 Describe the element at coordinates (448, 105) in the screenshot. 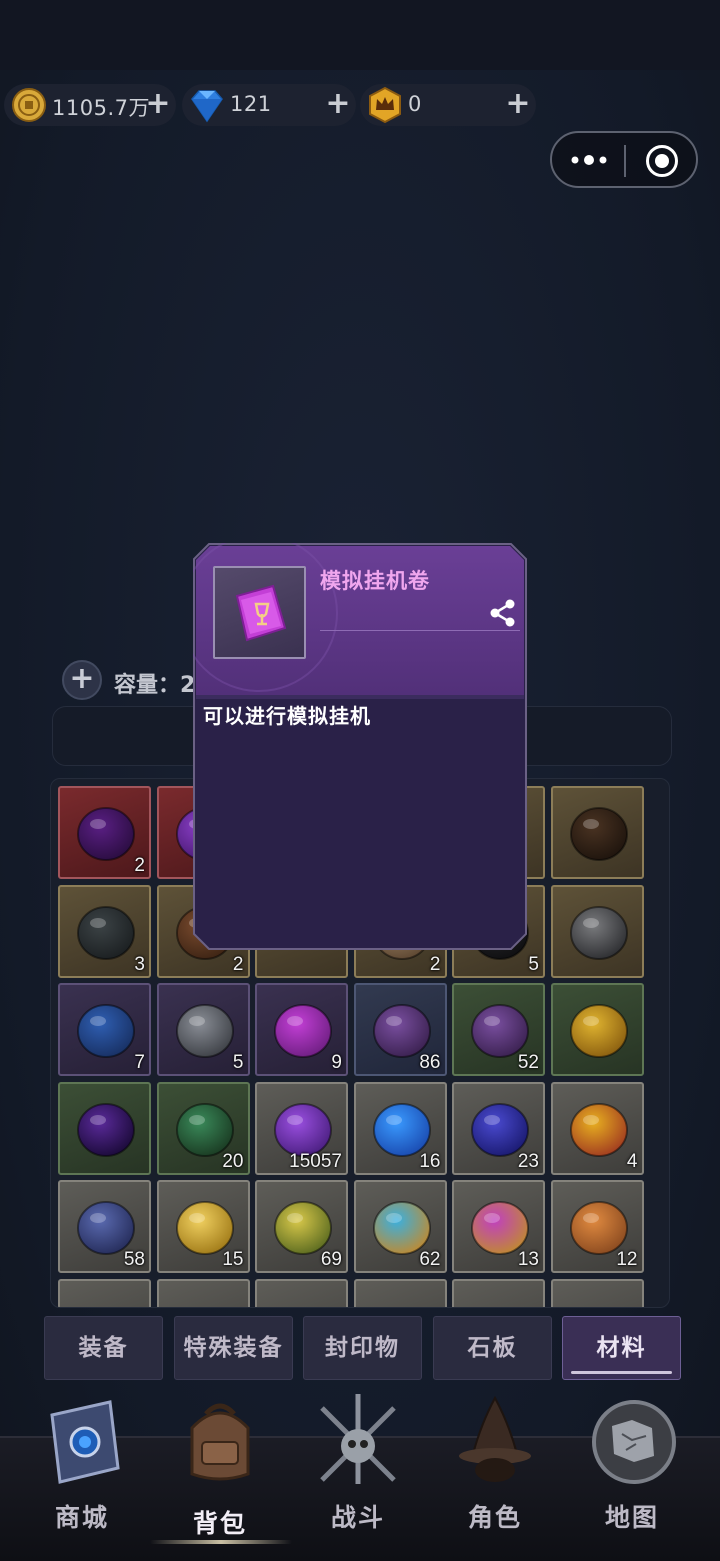

I see `currency-crown: 0 +` at that location.